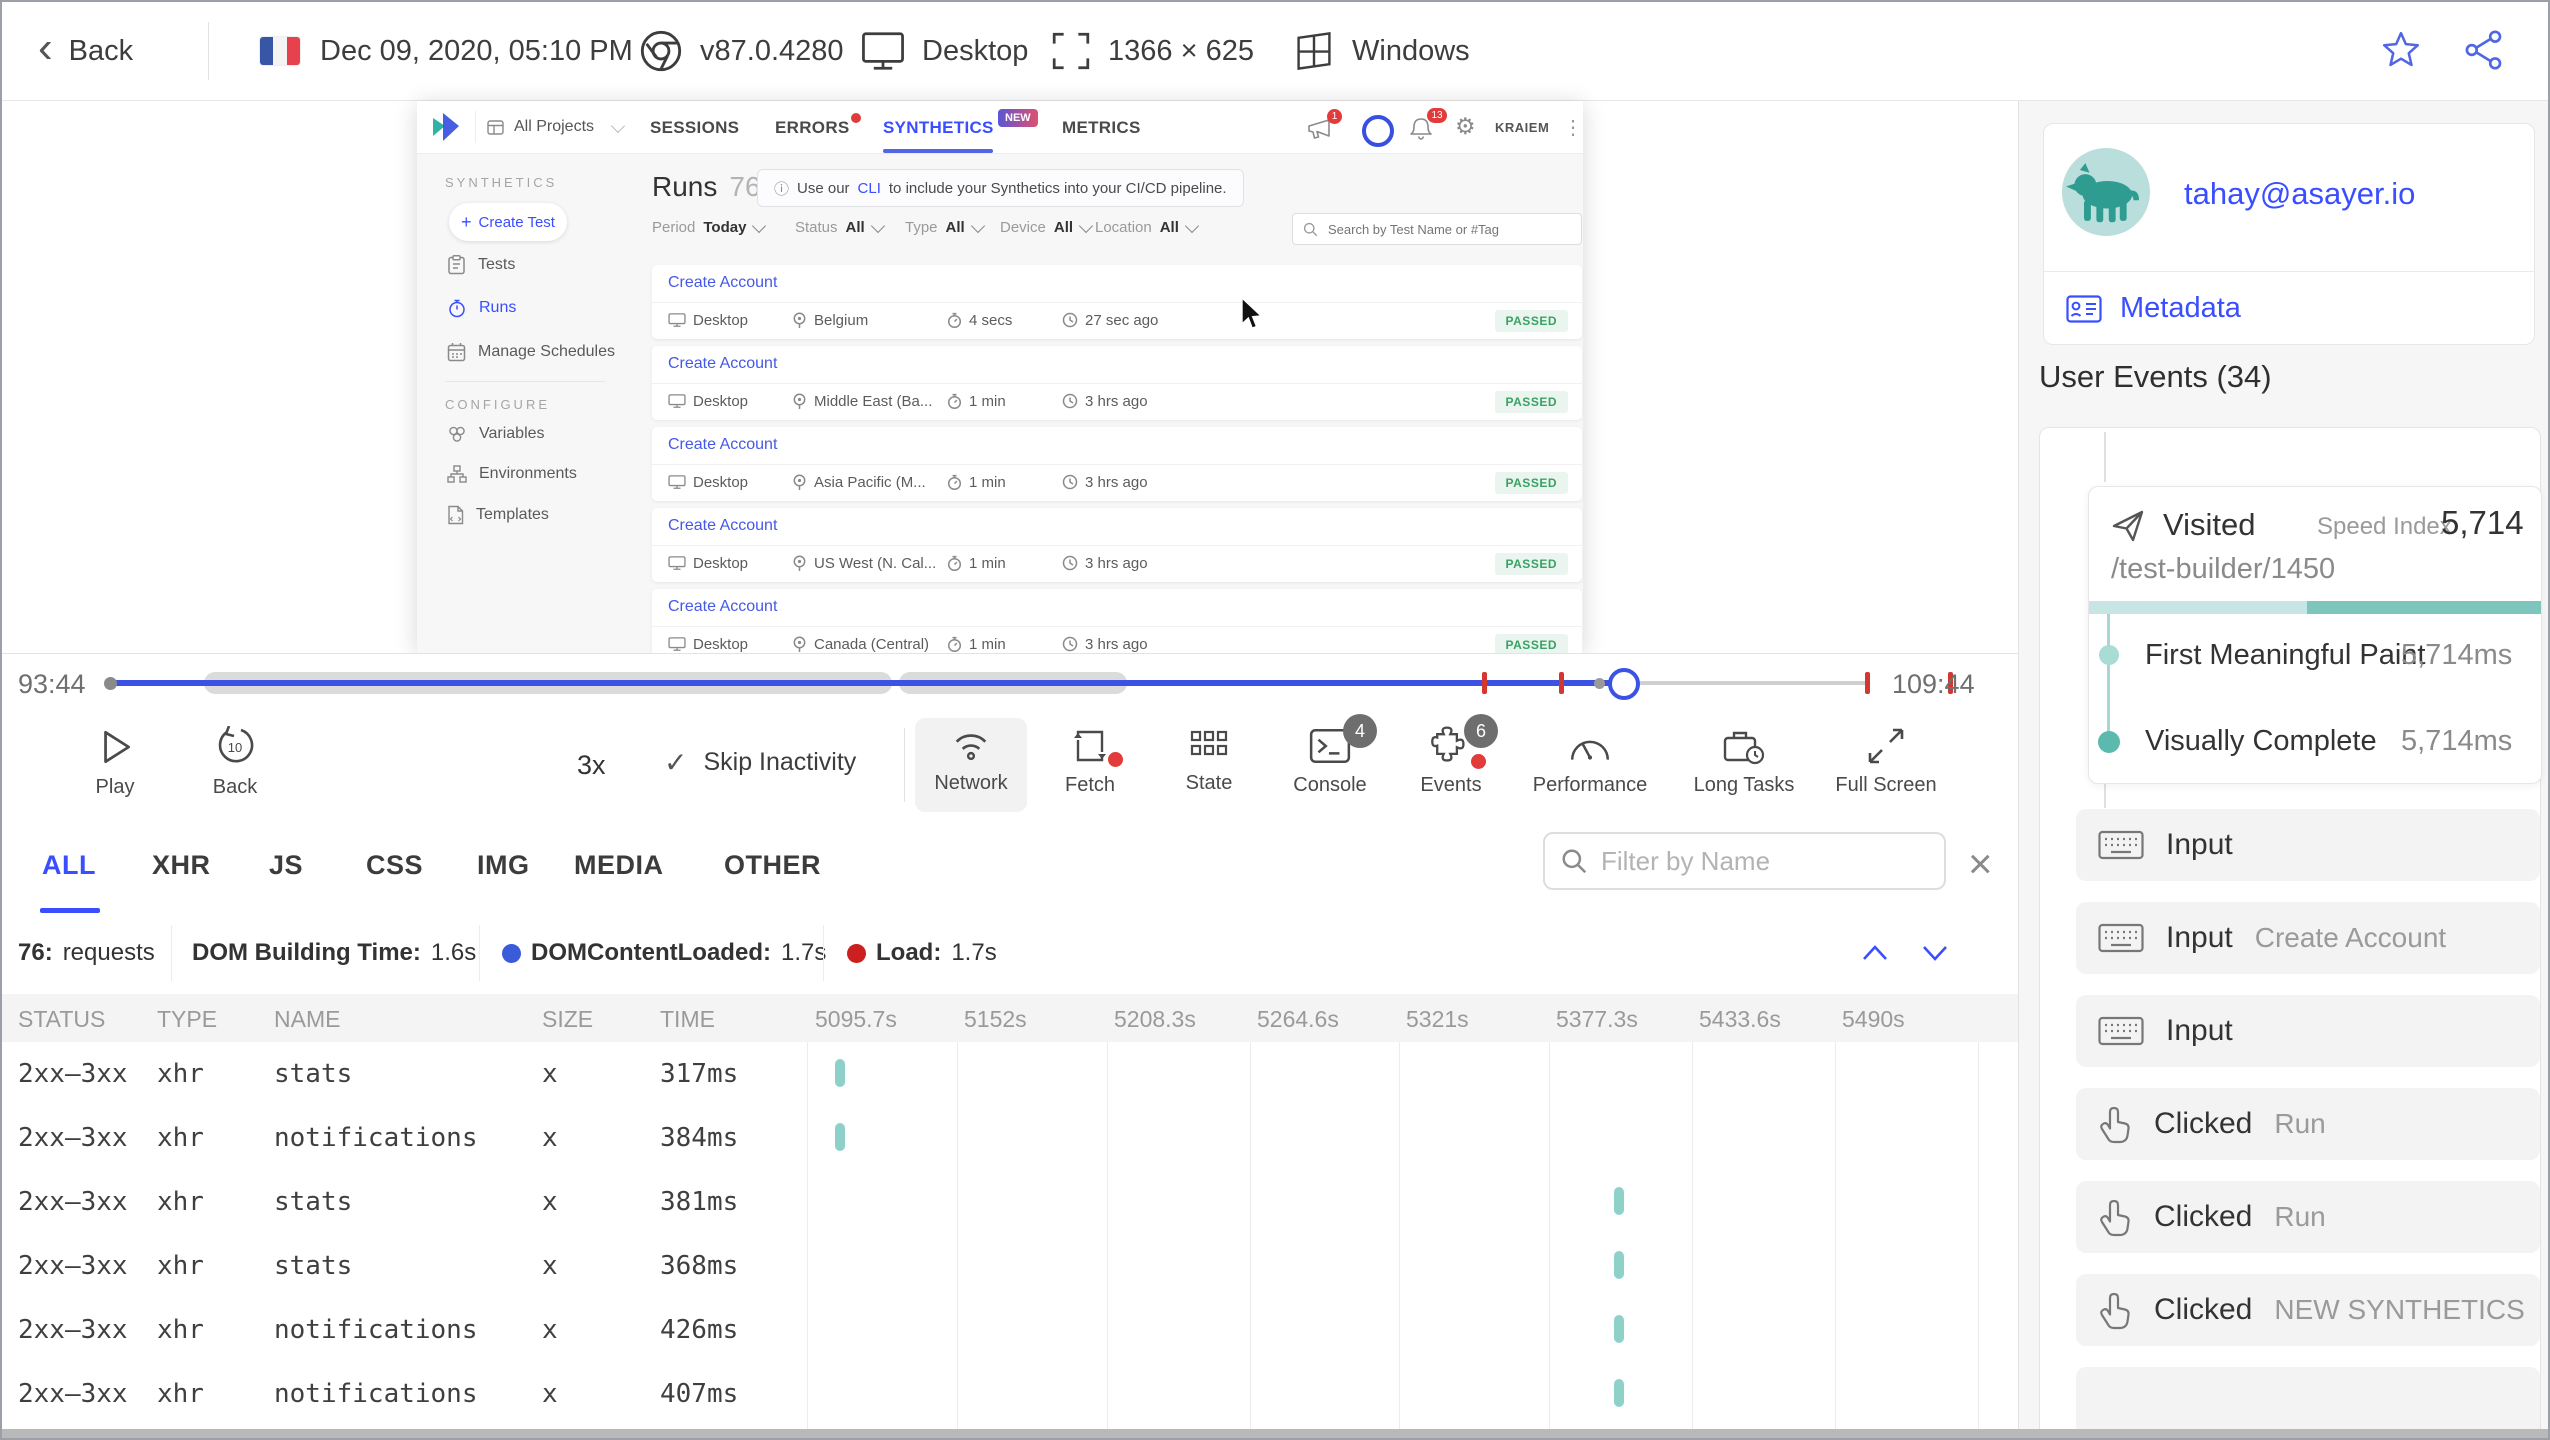  I want to click on runs-search-input, so click(1443, 229).